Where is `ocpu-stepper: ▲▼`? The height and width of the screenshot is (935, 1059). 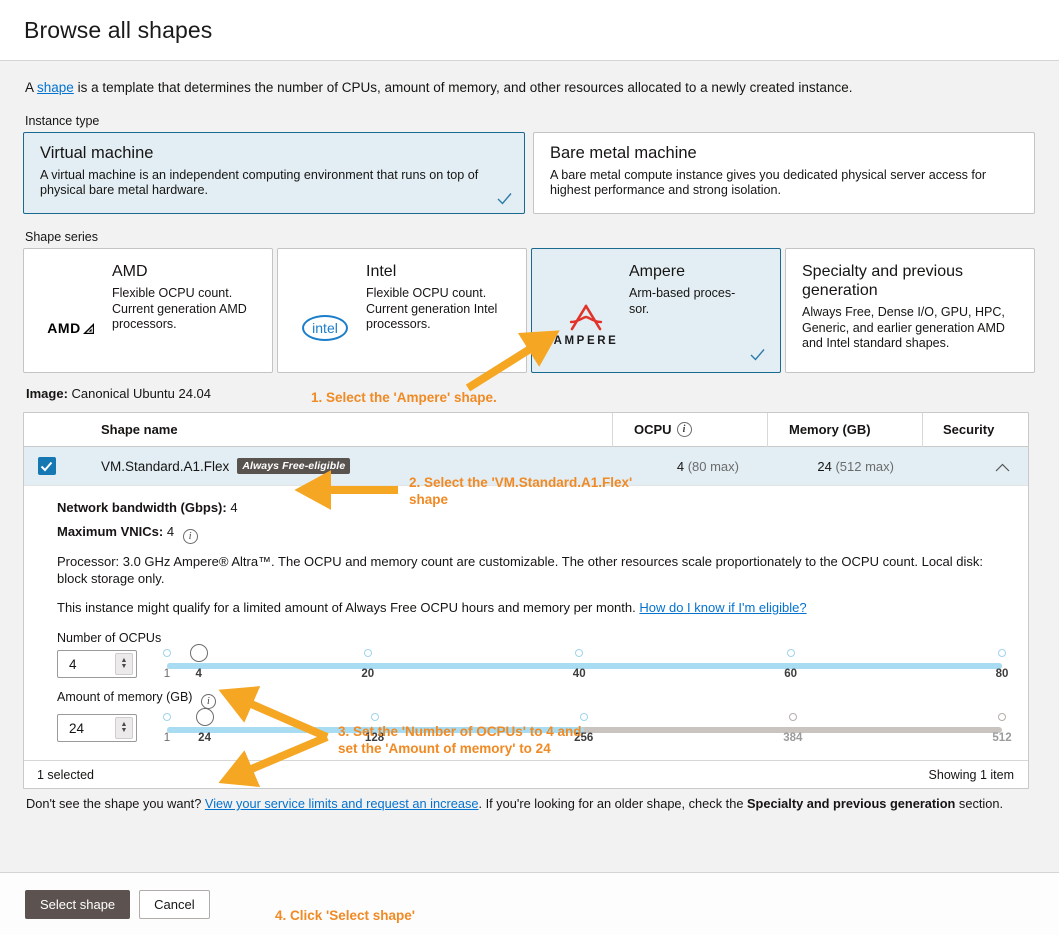 ocpu-stepper: ▲▼ is located at coordinates (97, 664).